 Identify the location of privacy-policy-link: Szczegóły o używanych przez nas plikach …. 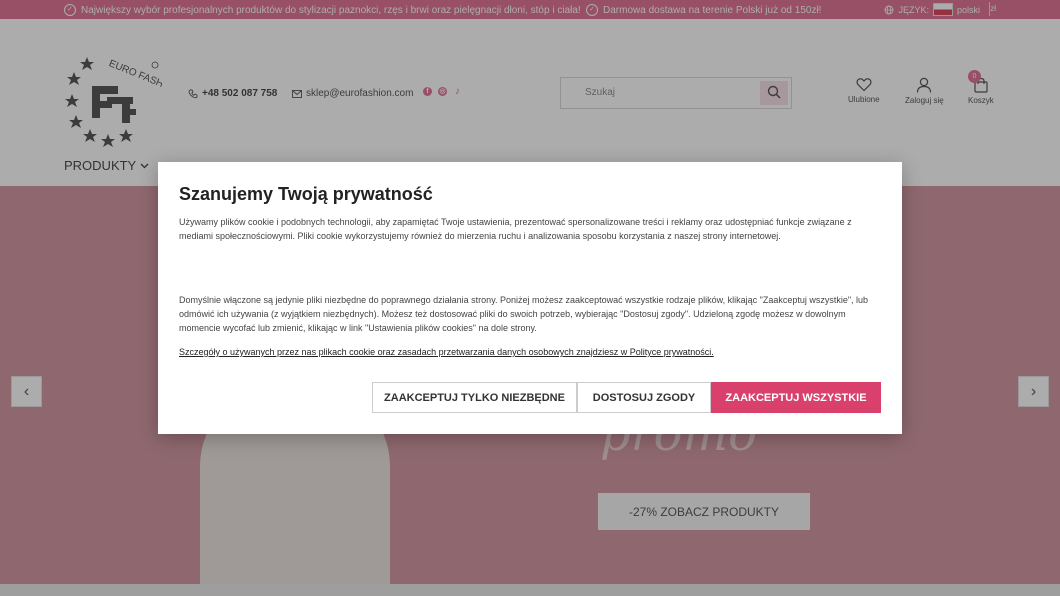
(446, 352).